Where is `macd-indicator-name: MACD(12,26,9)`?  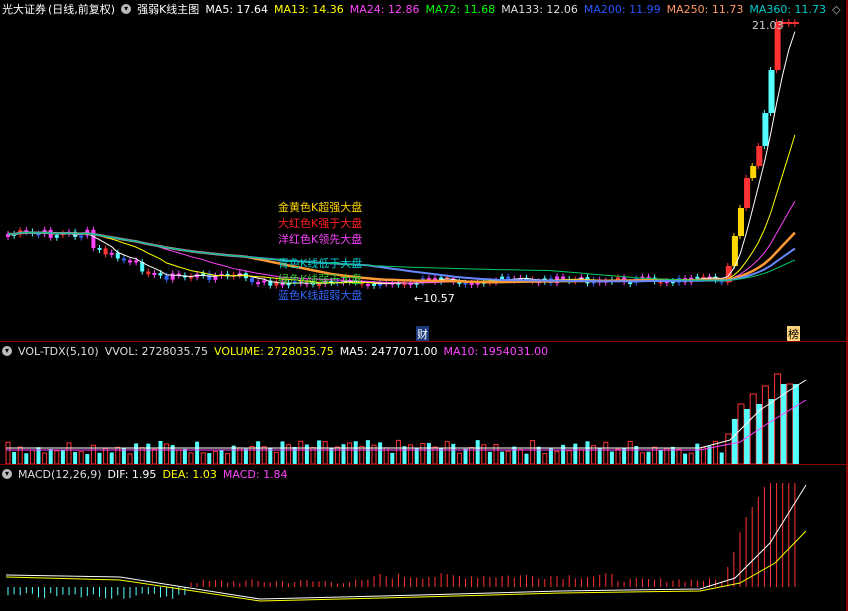
macd-indicator-name: MACD(12,26,9) is located at coordinates (60, 474).